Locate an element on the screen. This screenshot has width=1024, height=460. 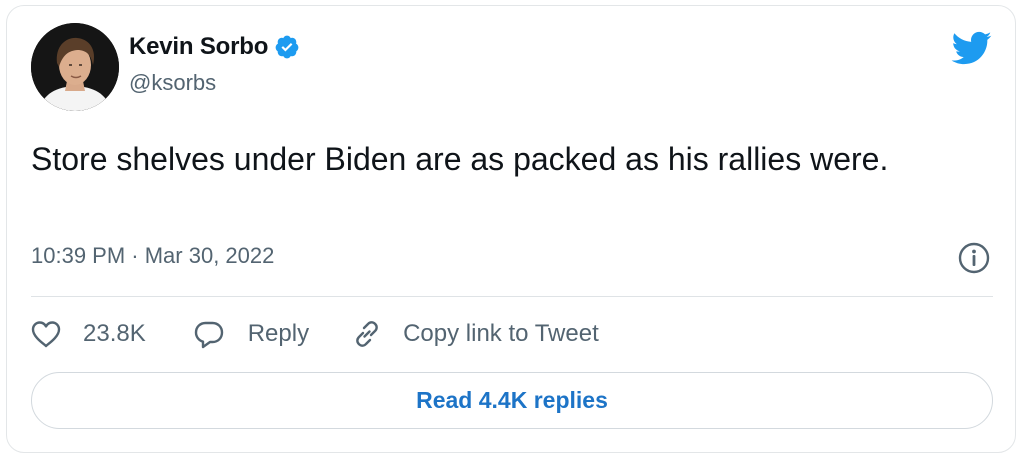
reply-button: Reply is located at coordinates (251, 334).